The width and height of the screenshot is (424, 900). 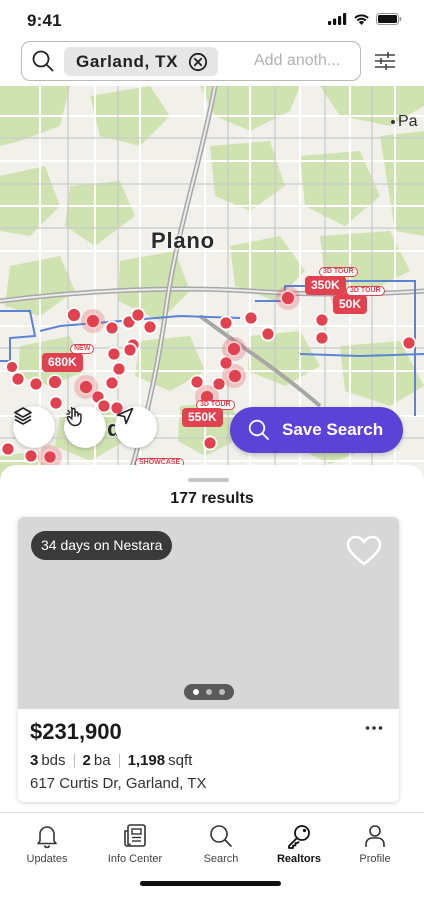 I want to click on heart-icon, so click(x=364, y=551).